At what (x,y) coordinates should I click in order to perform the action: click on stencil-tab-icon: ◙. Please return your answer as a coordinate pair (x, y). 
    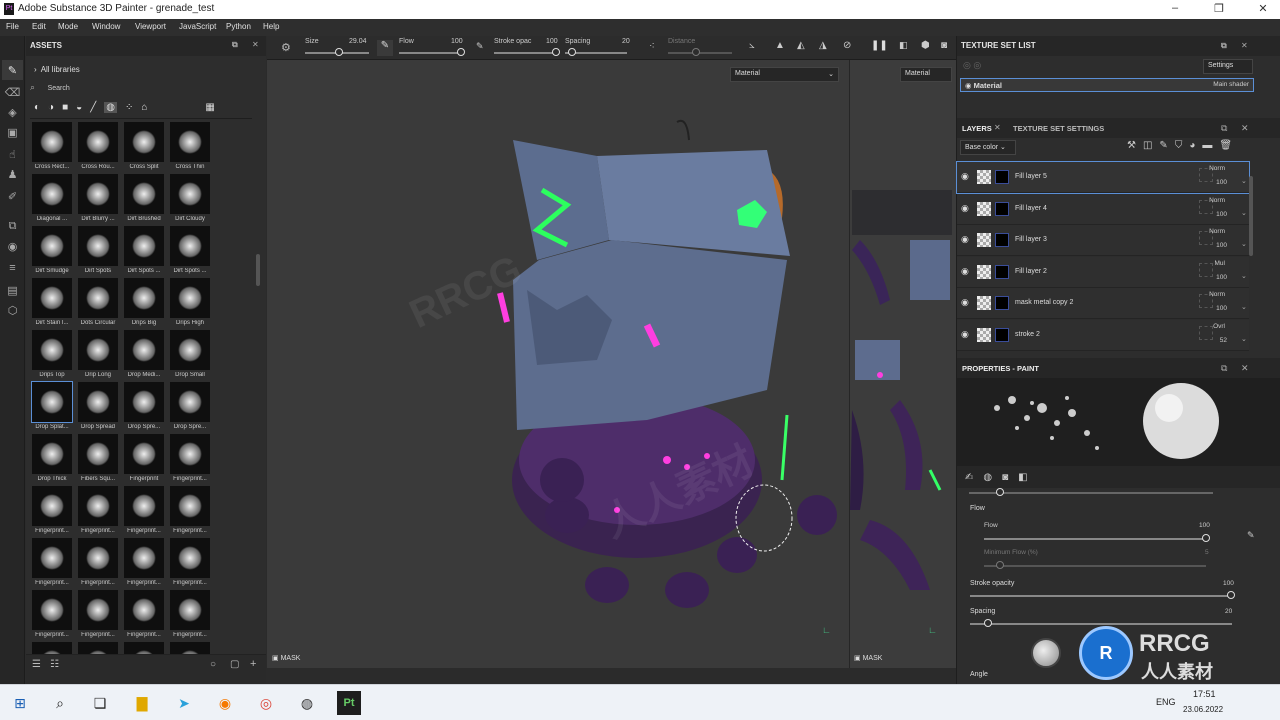
    Looking at the image, I should click on (1005, 477).